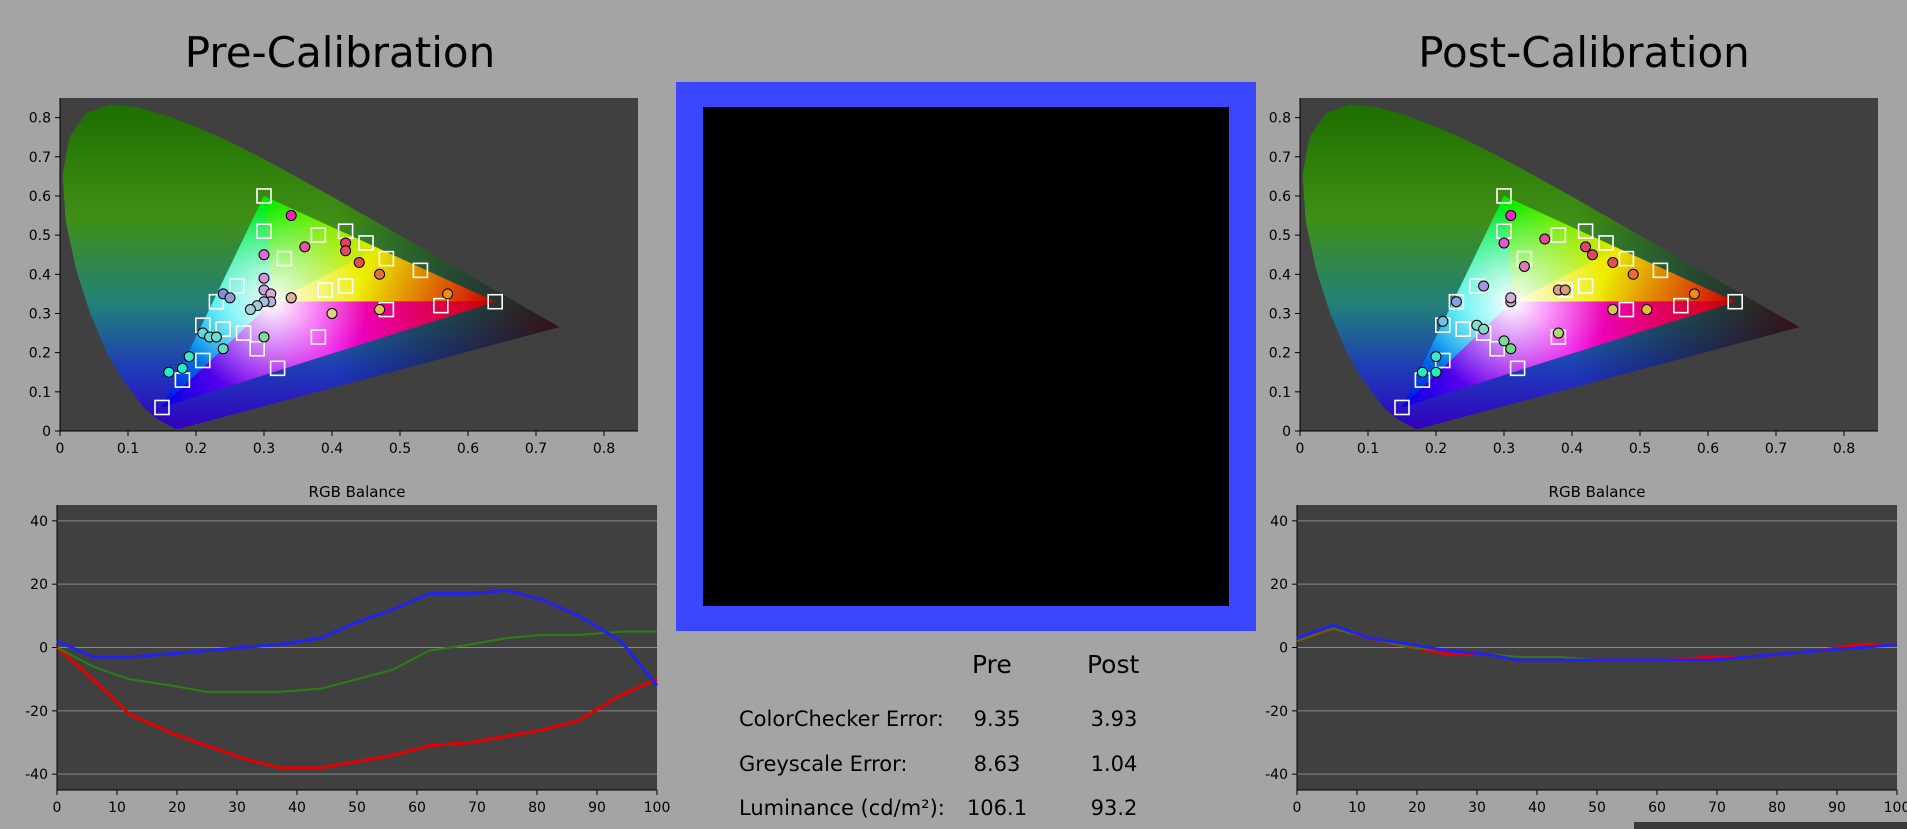 The height and width of the screenshot is (829, 1907). I want to click on stats-label-greyscale: Greyscale Error:, so click(823, 764).